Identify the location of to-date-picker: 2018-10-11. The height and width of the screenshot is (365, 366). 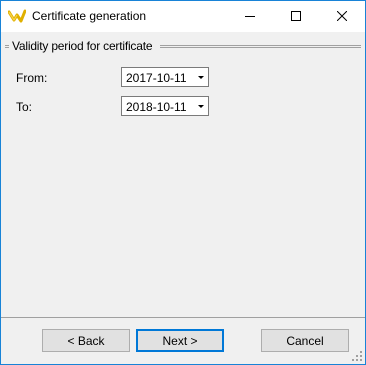
(165, 106).